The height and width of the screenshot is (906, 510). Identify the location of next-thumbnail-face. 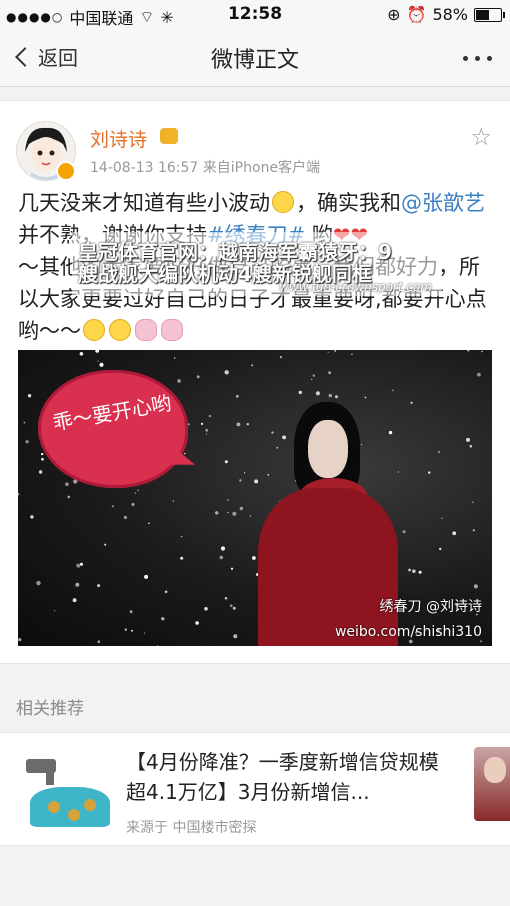
(495, 770).